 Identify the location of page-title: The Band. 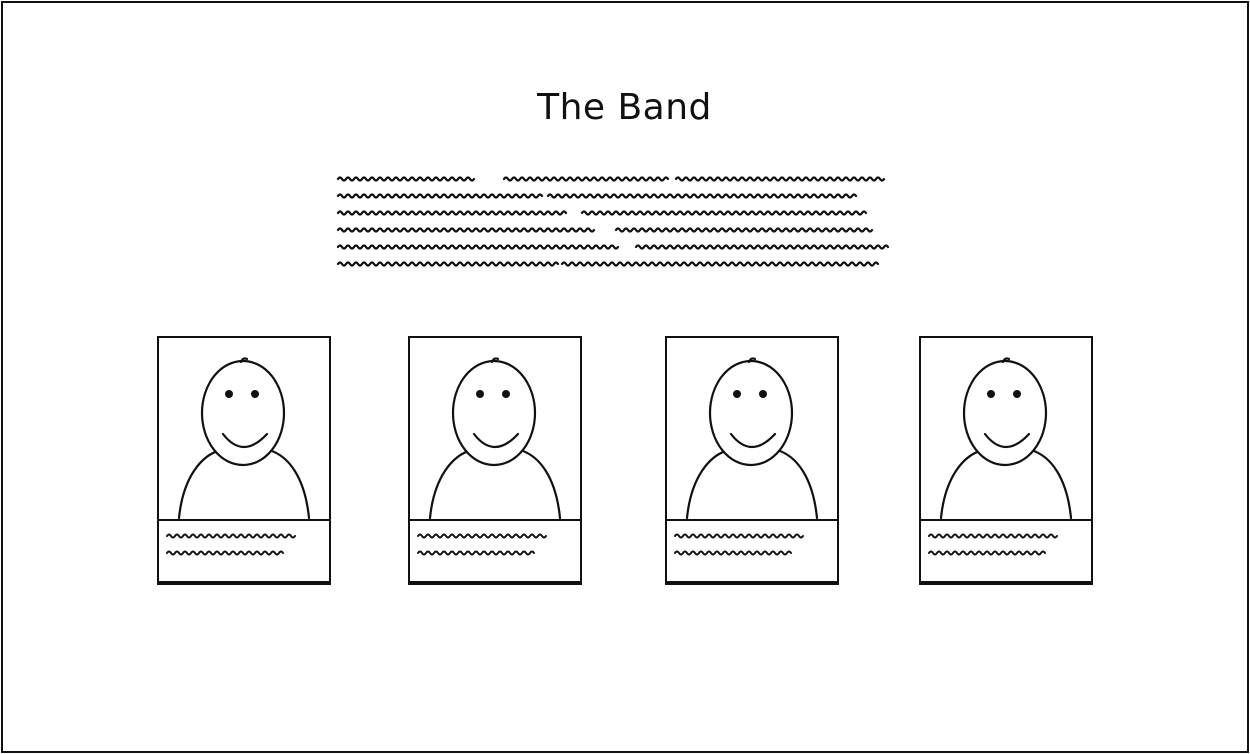
(624, 107).